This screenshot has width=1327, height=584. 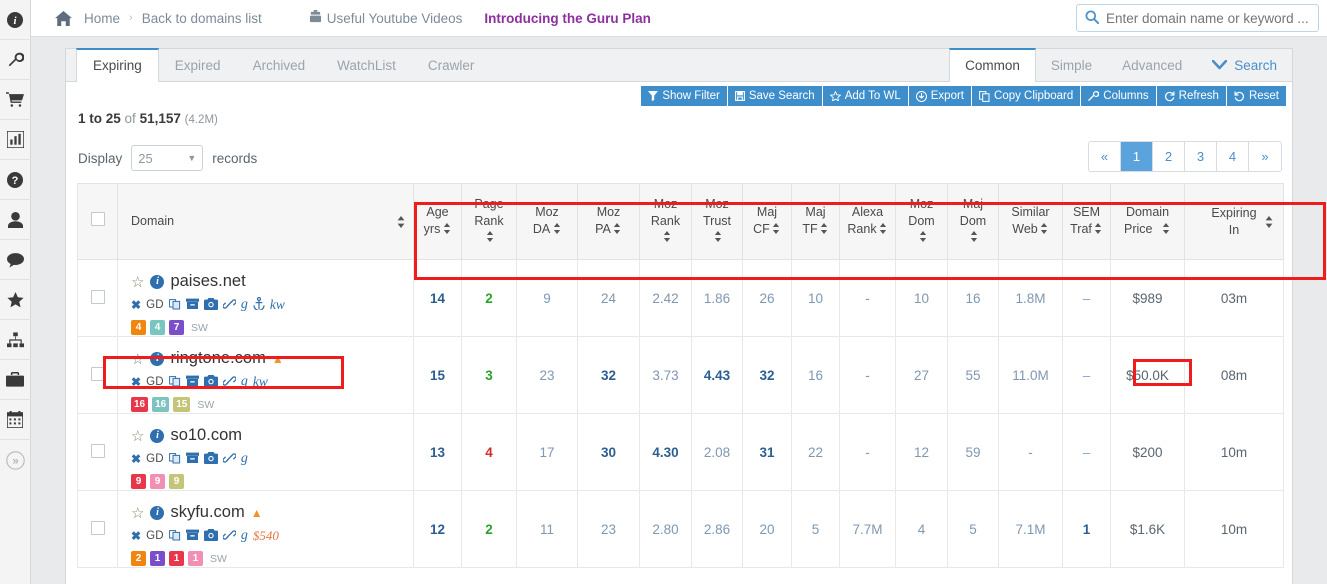 I want to click on domain-cell: ☆ i paises.net ✖ GD g kw 4 4 7 SW, so click(x=265, y=298).